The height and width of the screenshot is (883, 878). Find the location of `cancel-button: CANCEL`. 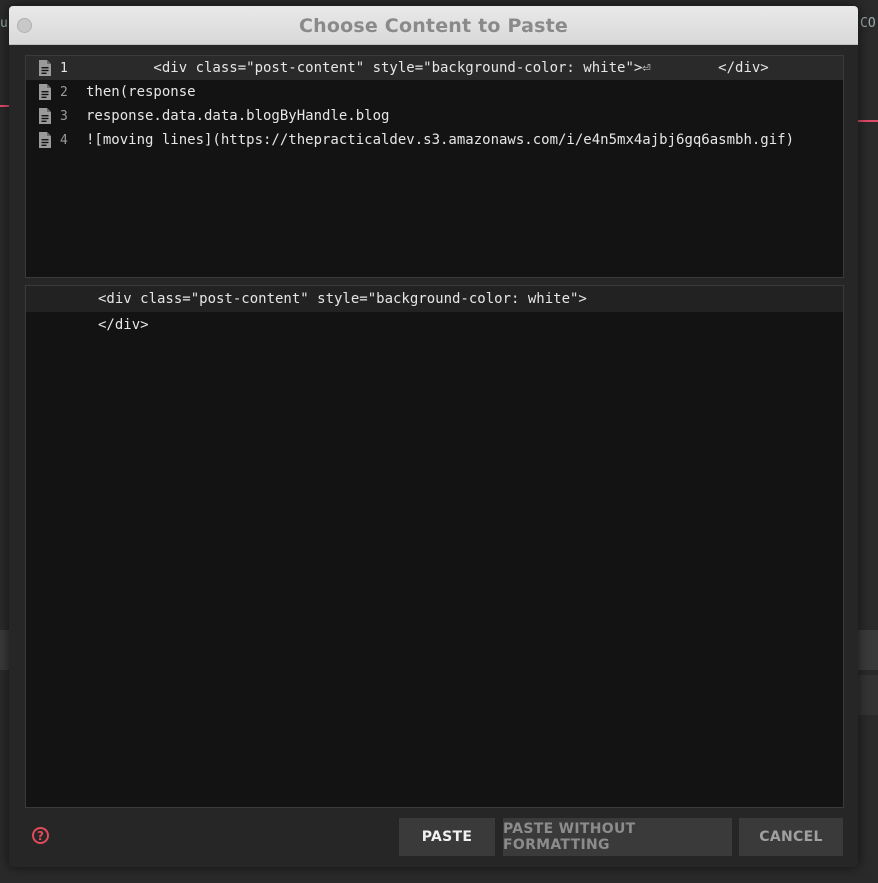

cancel-button: CANCEL is located at coordinates (791, 837).